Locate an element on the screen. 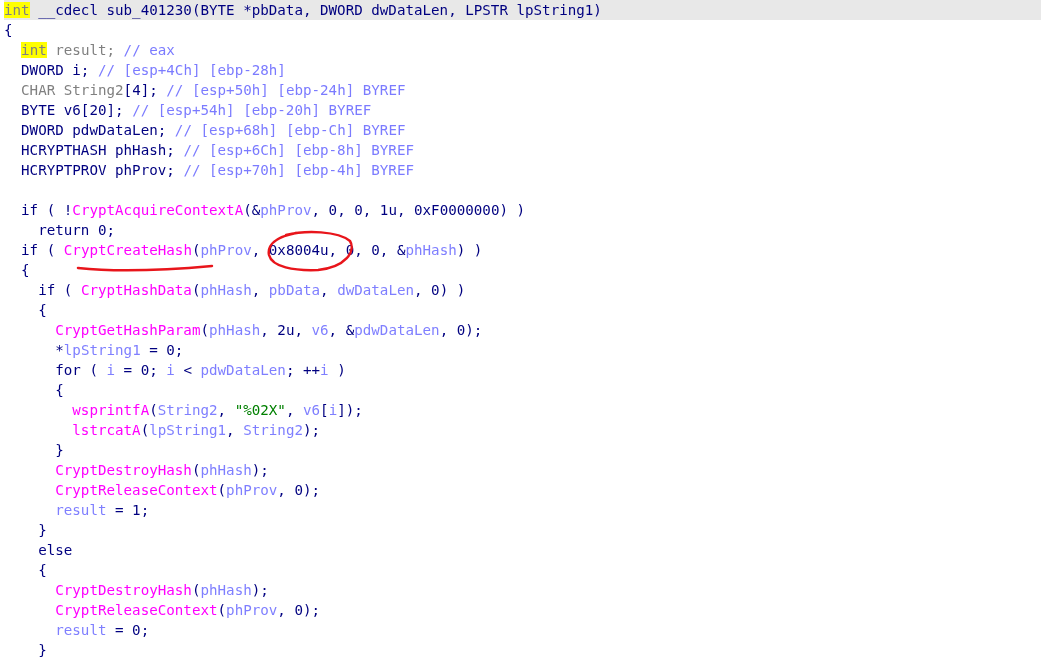 Image resolution: width=1041 pixels, height=662 pixels. code-line: *lpString1 = 0; is located at coordinates (119, 350).